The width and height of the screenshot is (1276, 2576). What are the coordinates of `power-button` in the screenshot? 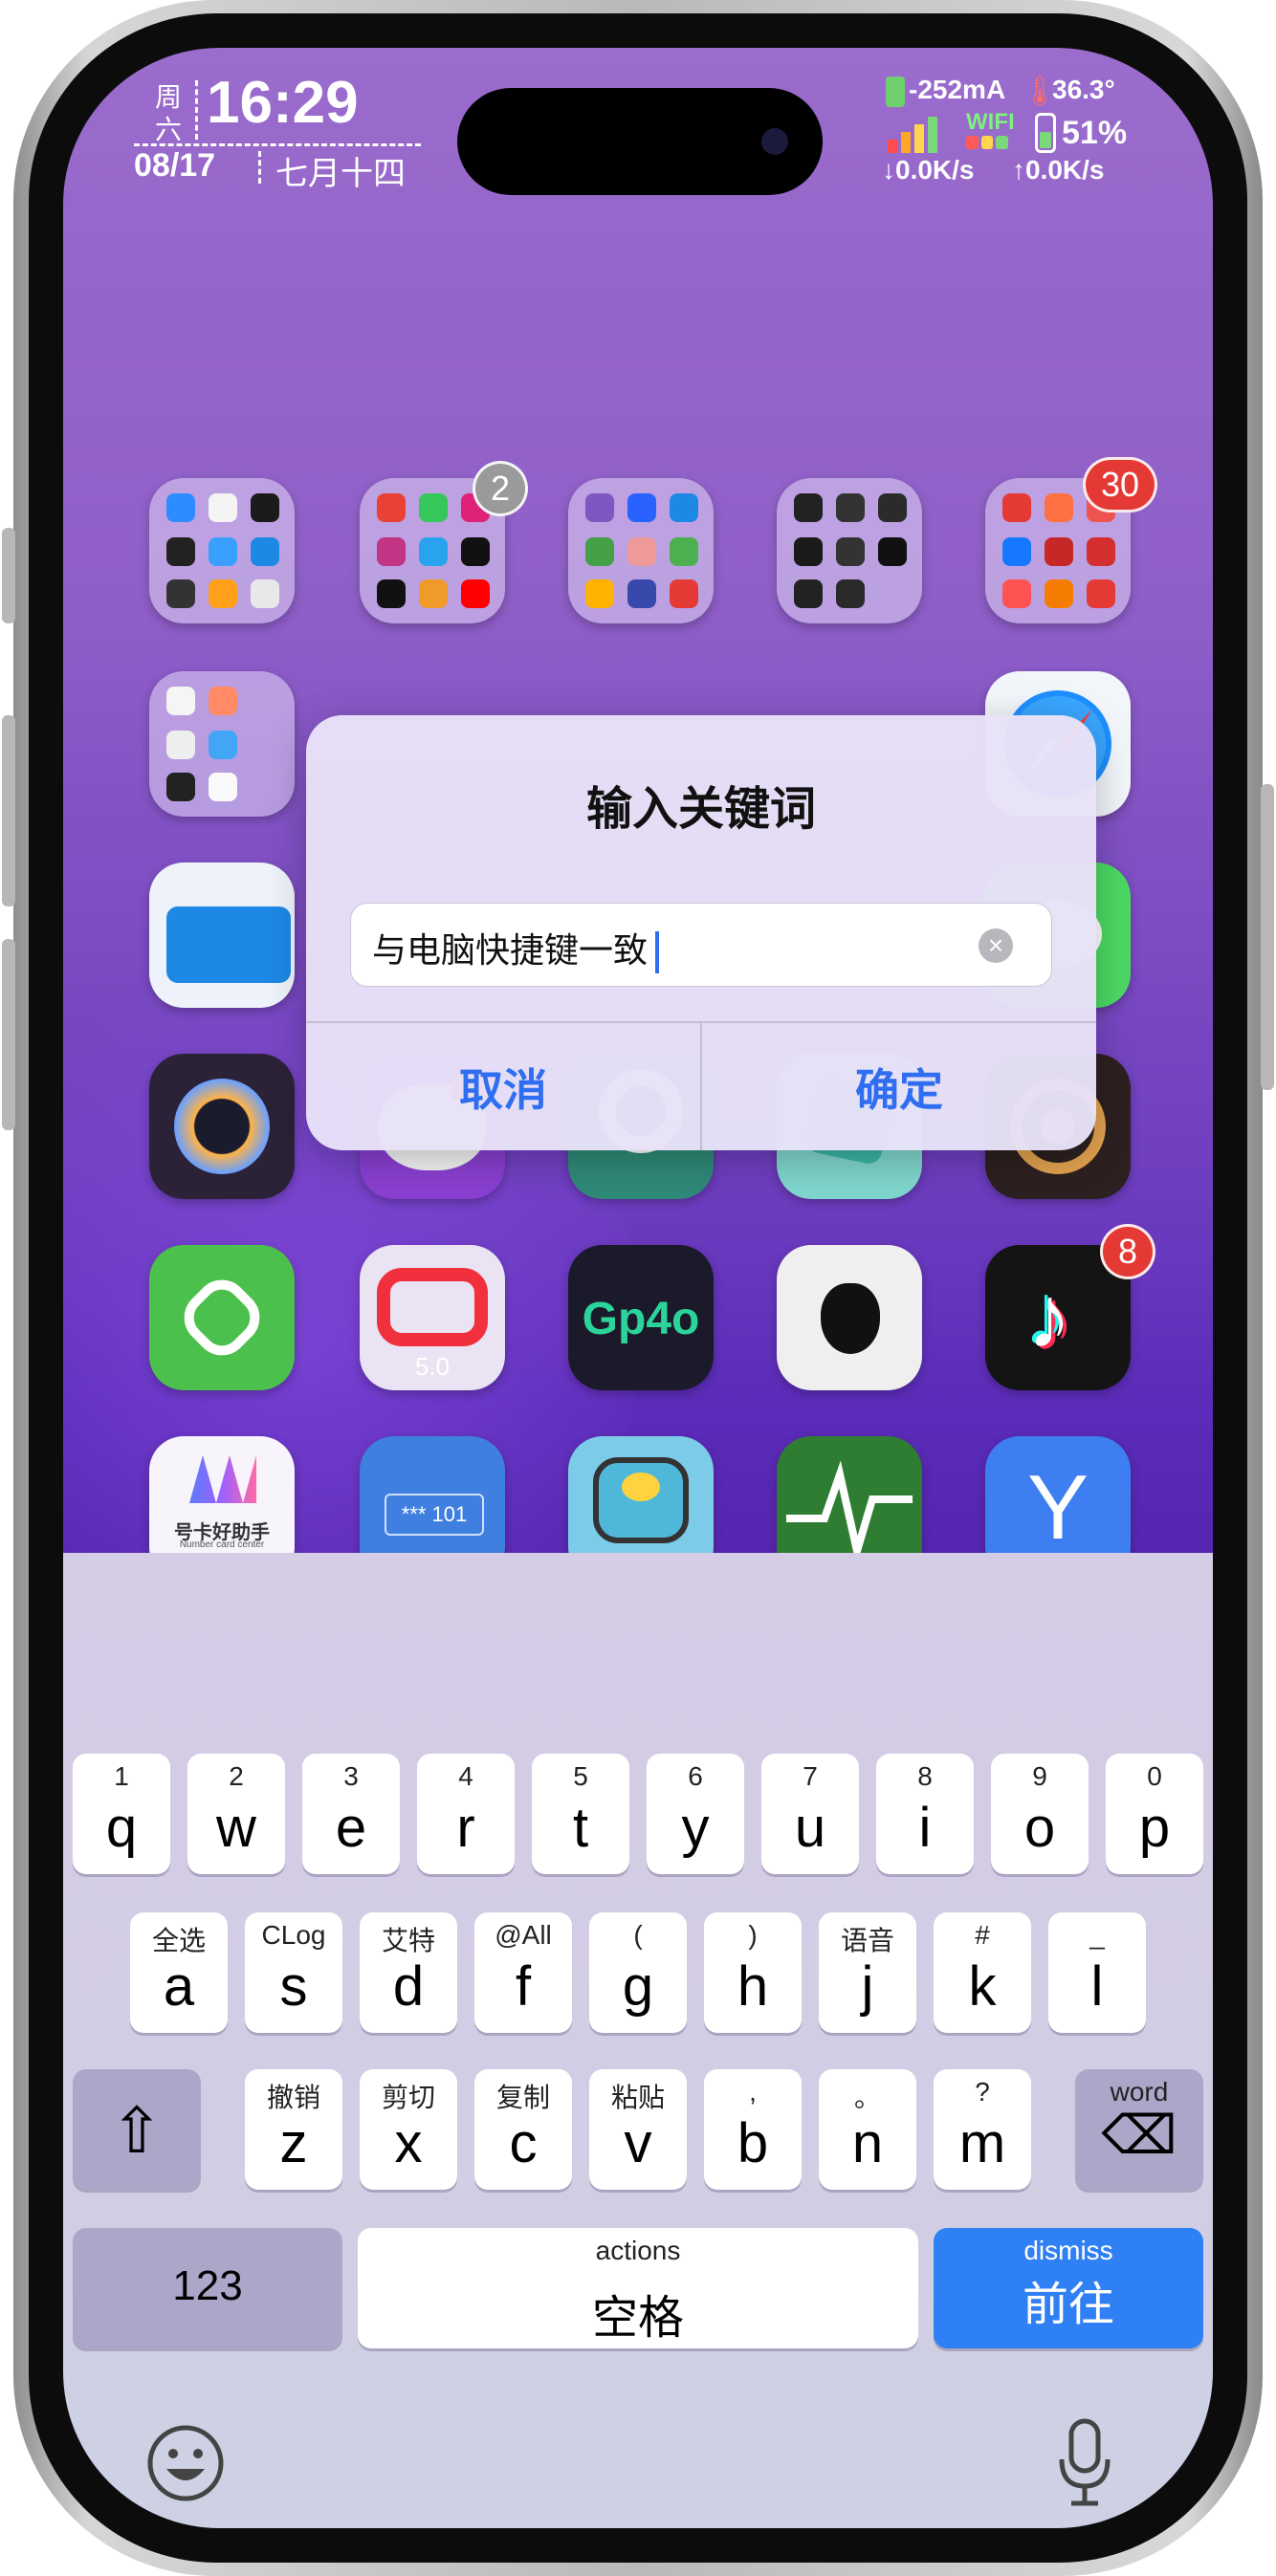 It's located at (1267, 937).